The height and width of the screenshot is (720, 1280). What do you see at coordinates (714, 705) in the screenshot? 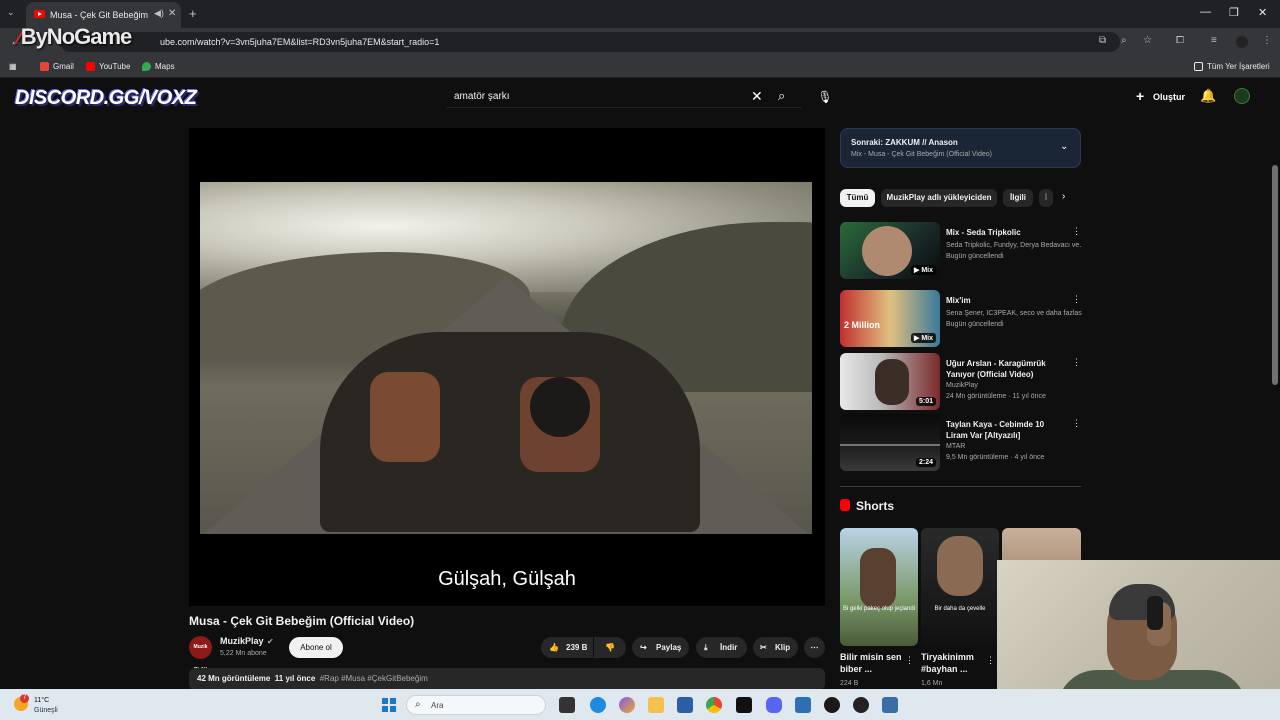
I see `chrome-icon` at bounding box center [714, 705].